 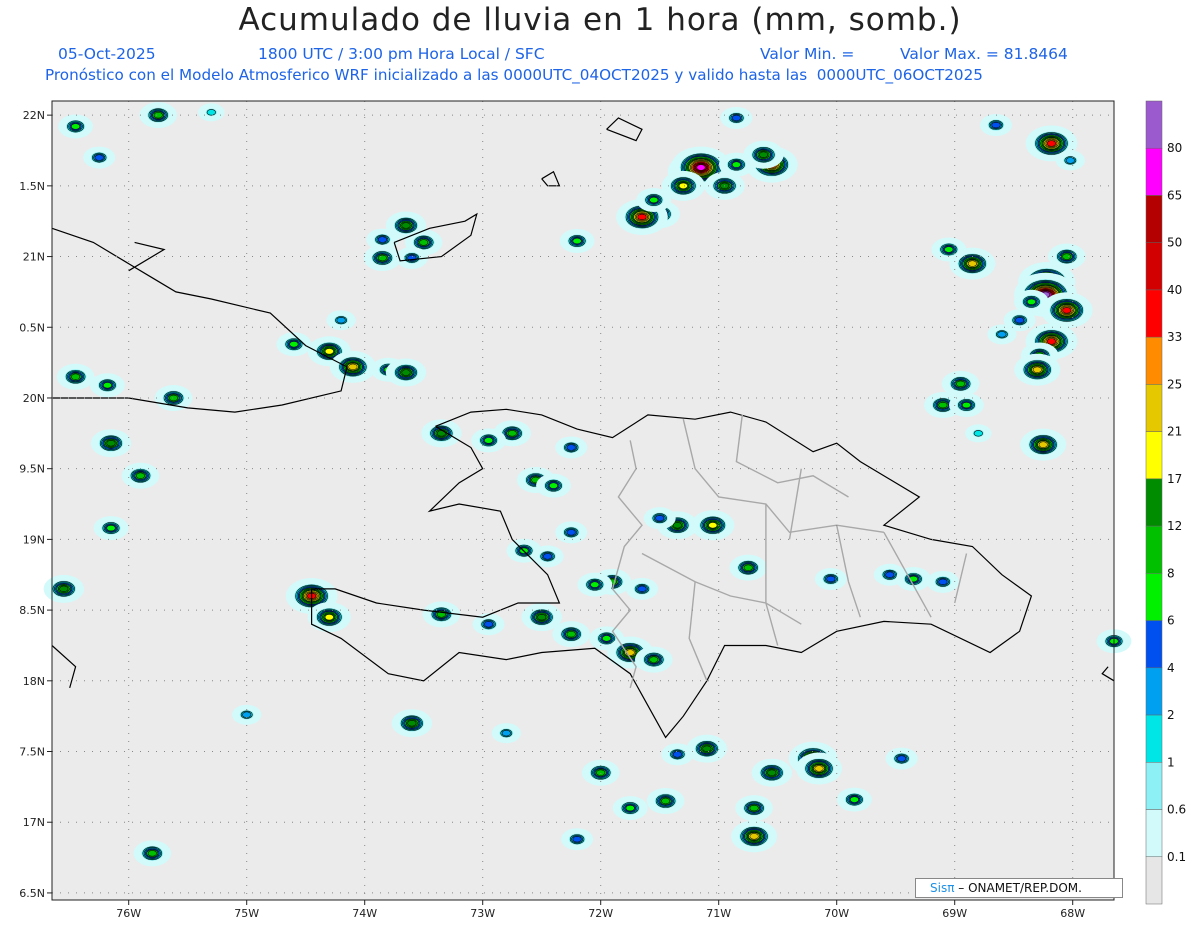 What do you see at coordinates (1174, 479) in the screenshot?
I see `colorbar-label: 17` at bounding box center [1174, 479].